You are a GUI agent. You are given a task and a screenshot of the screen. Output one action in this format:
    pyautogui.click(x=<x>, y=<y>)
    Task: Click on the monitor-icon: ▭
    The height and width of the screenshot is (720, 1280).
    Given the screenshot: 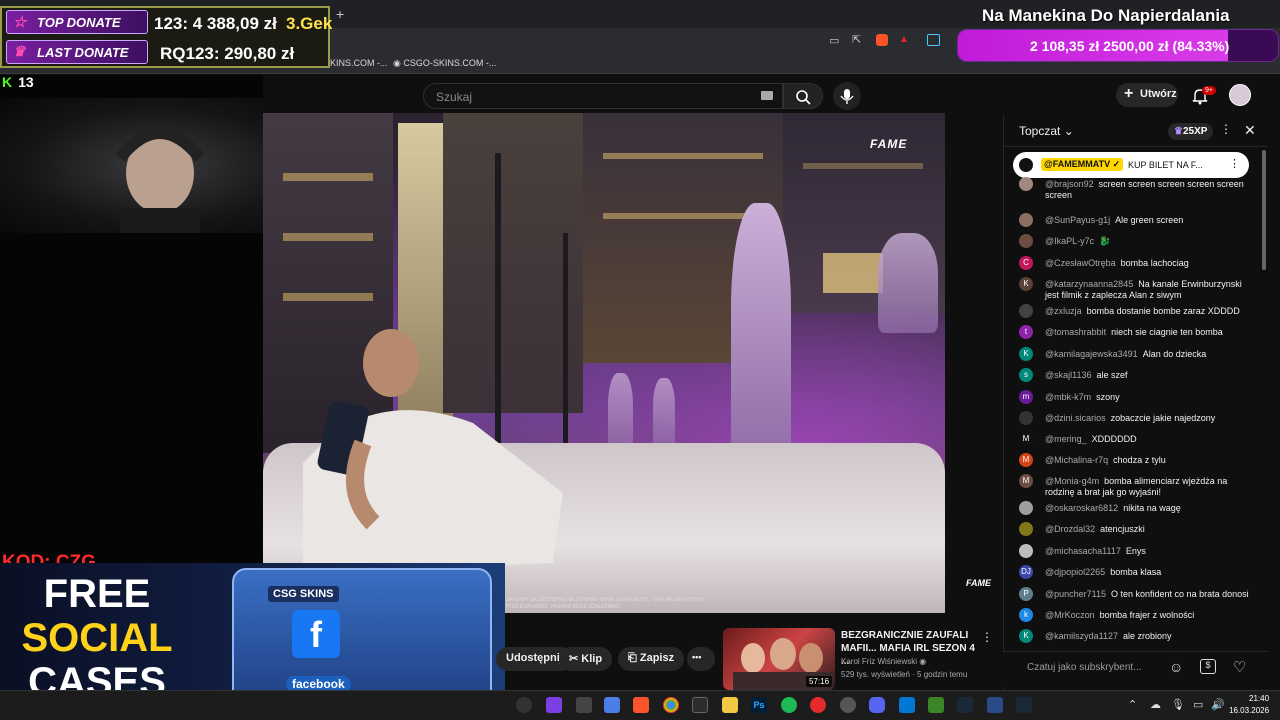 What is the action you would take?
    pyautogui.click(x=1198, y=704)
    